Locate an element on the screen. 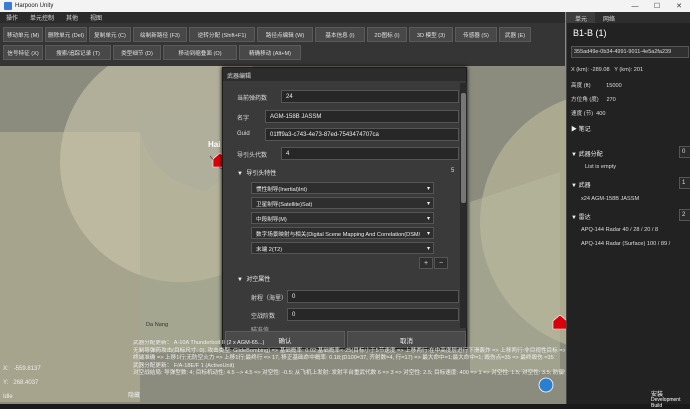 This screenshot has width=690, height=409. current-ammo-input: 24 is located at coordinates (370, 96).